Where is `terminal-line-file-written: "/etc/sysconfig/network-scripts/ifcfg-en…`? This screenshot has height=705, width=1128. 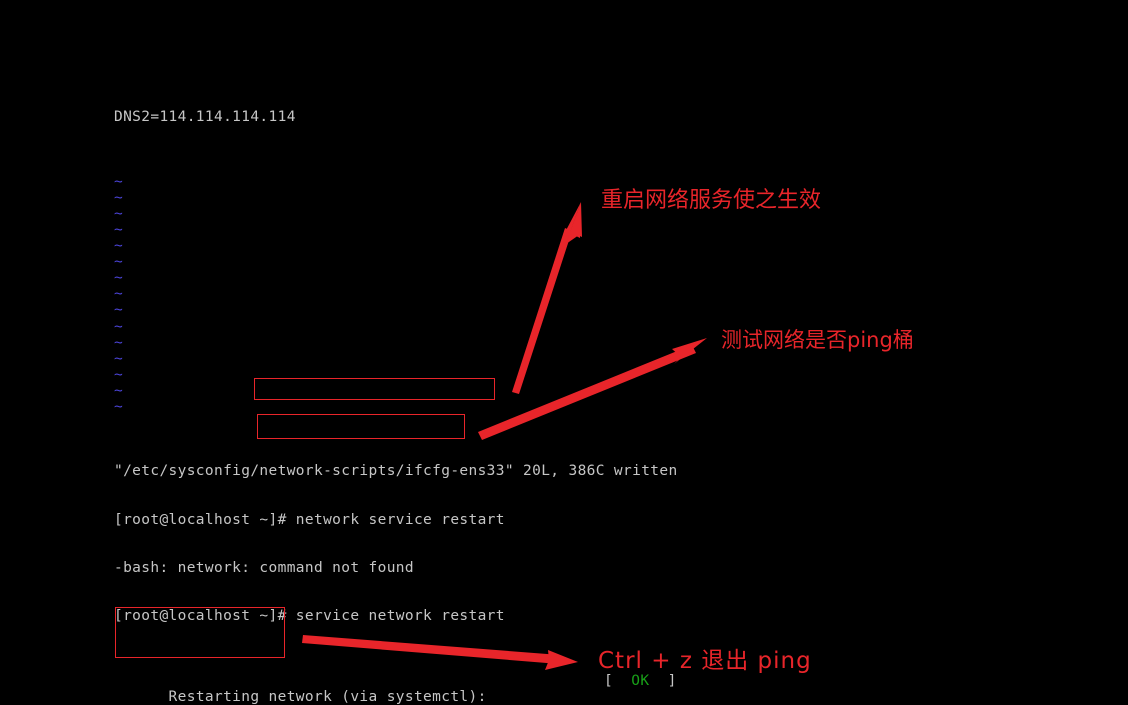 terminal-line-file-written: "/etc/sysconfig/network-scripts/ifcfg-en… is located at coordinates (396, 471).